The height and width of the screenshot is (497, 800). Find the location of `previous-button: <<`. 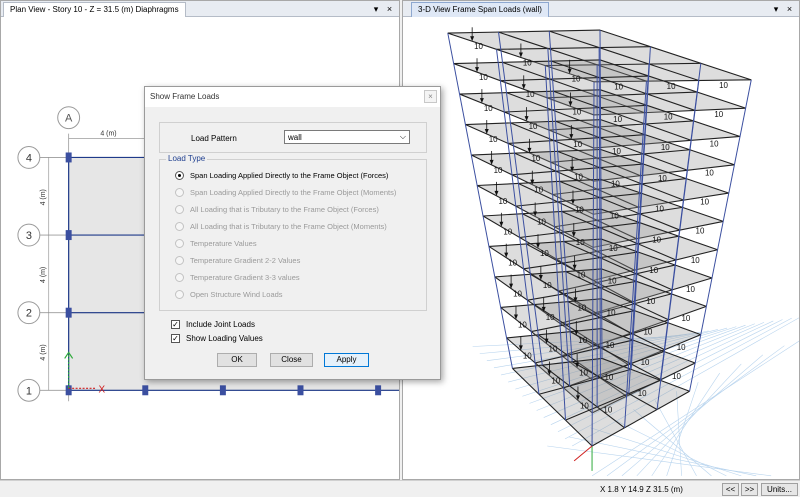

previous-button: << is located at coordinates (730, 489).